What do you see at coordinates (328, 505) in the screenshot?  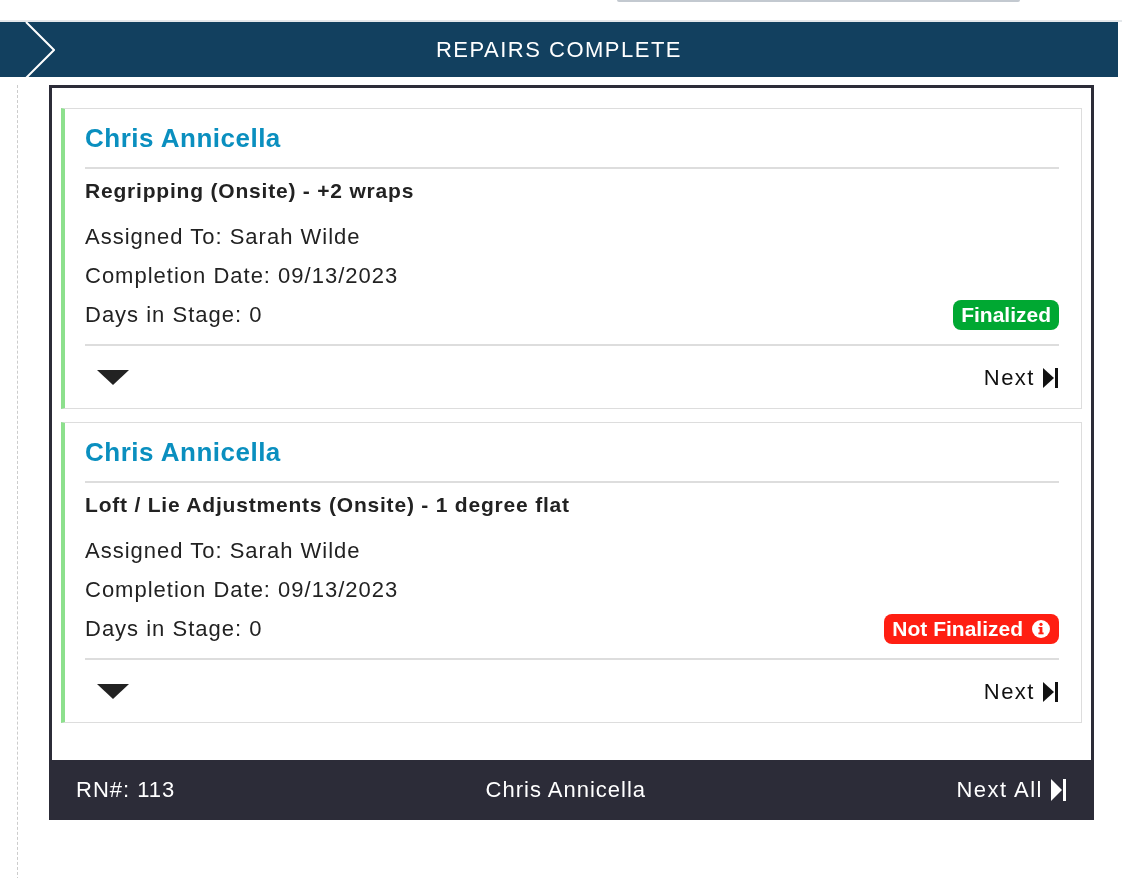 I see `service-title: Loft / Lie Adjustments (Onsite) - 1 degree flat` at bounding box center [328, 505].